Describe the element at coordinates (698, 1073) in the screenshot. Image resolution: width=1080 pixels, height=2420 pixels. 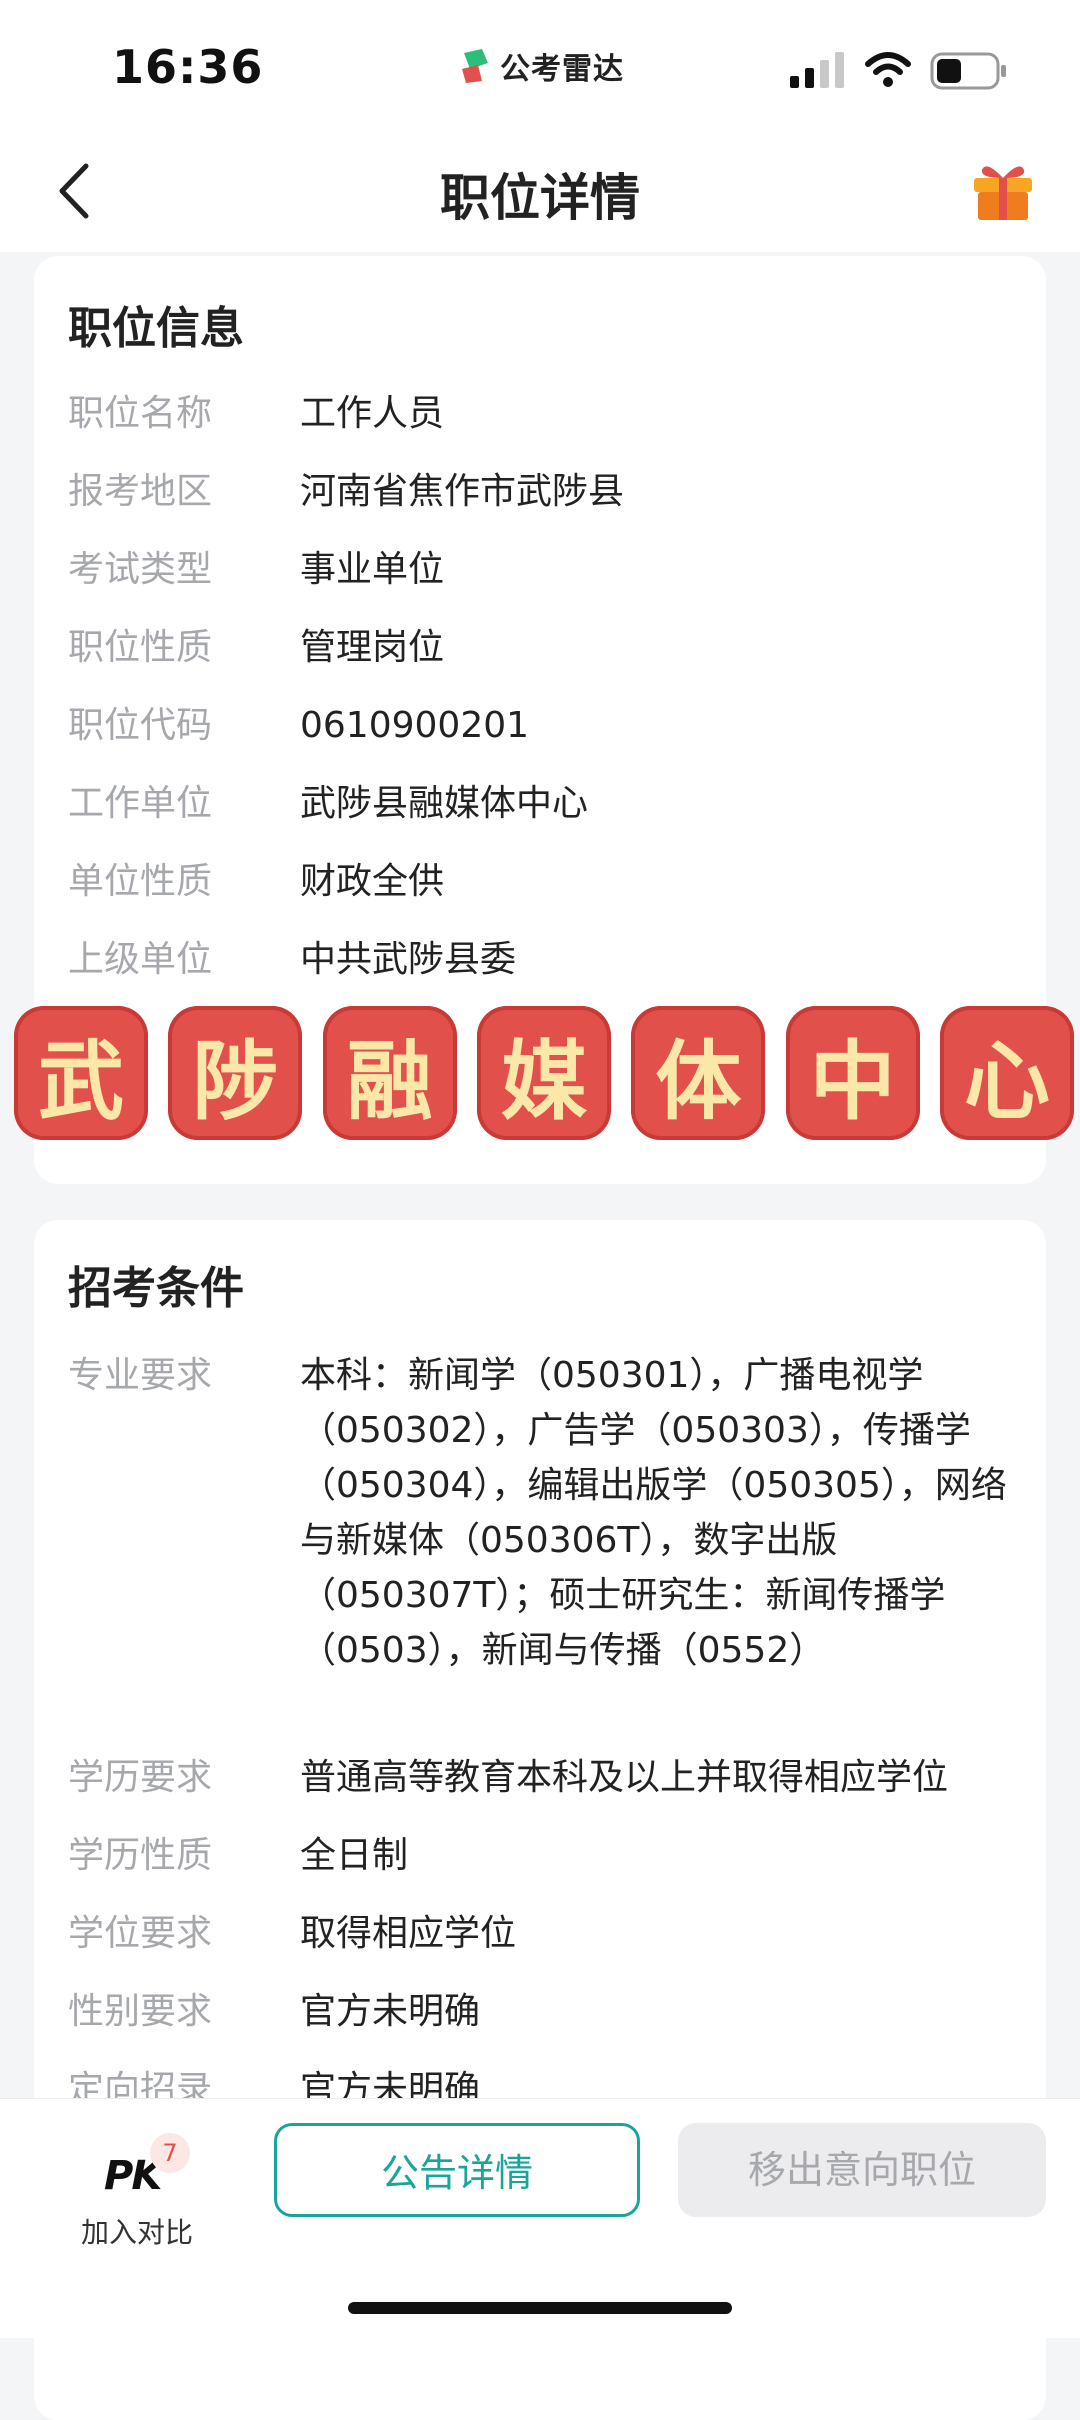
I see `stamp-char: 体` at that location.